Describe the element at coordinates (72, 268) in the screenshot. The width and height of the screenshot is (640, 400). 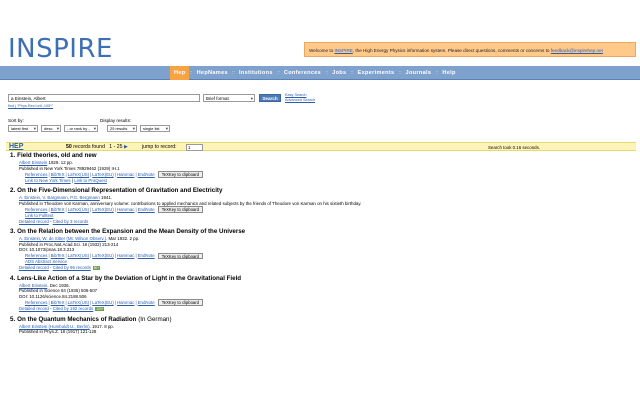
I see `cited-by-link: Cited by 95 records` at that location.